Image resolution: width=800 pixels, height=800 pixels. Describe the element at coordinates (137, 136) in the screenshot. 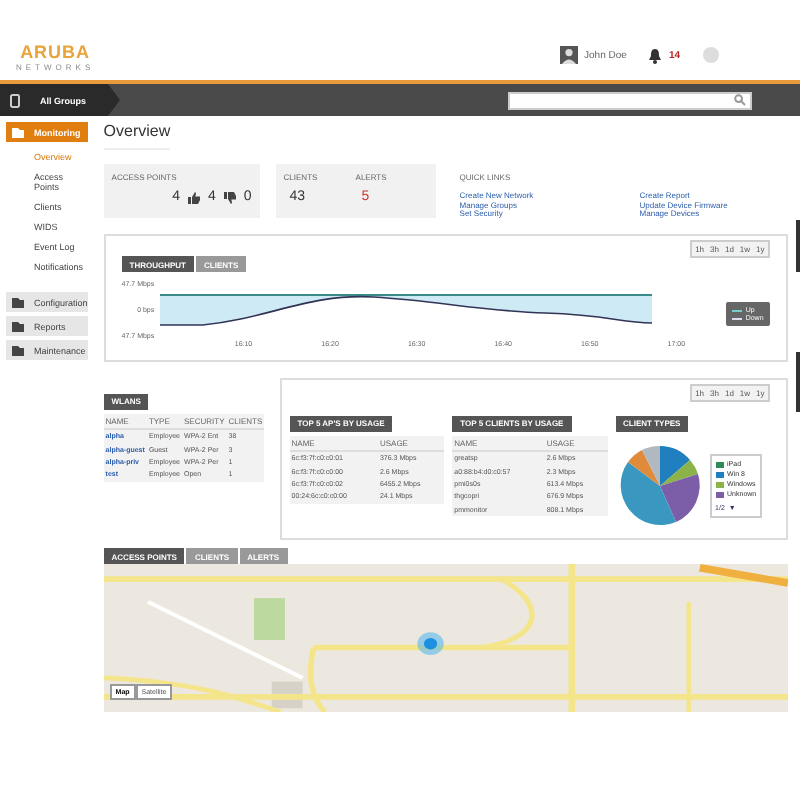

I see `page-title: Overview` at that location.